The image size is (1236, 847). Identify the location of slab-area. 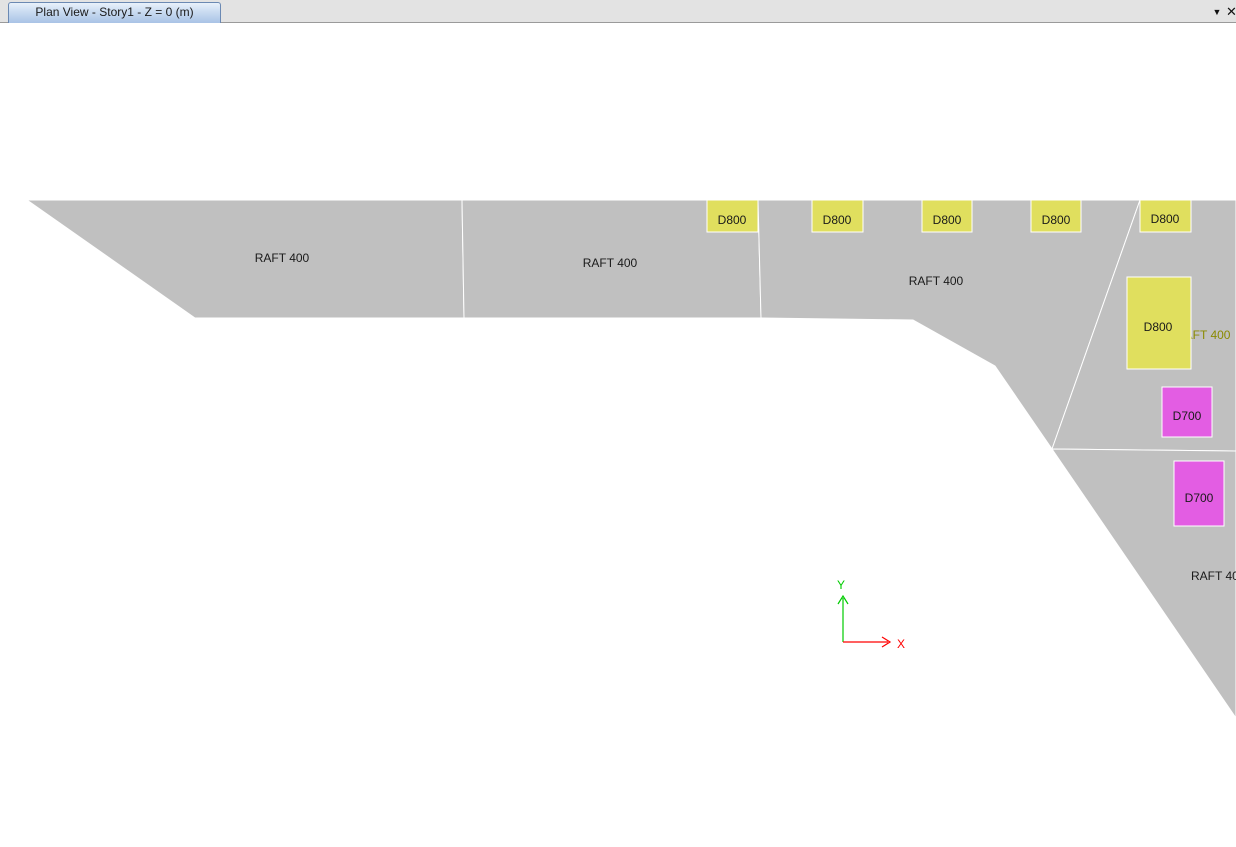
(245, 259).